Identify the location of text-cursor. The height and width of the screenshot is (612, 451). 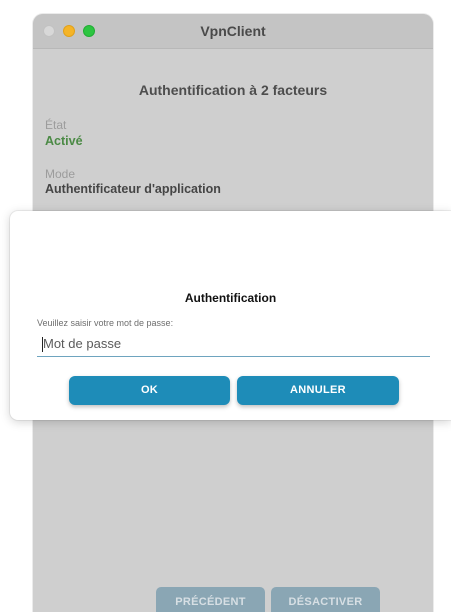
(42, 344).